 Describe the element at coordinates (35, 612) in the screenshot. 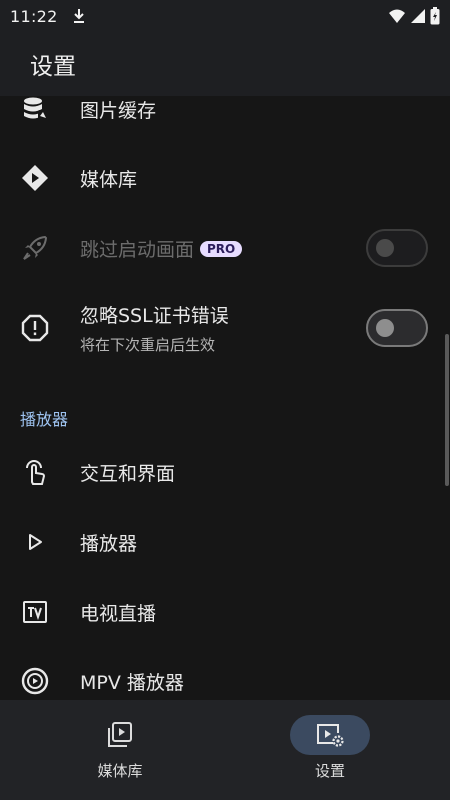

I see `tv-icon` at that location.